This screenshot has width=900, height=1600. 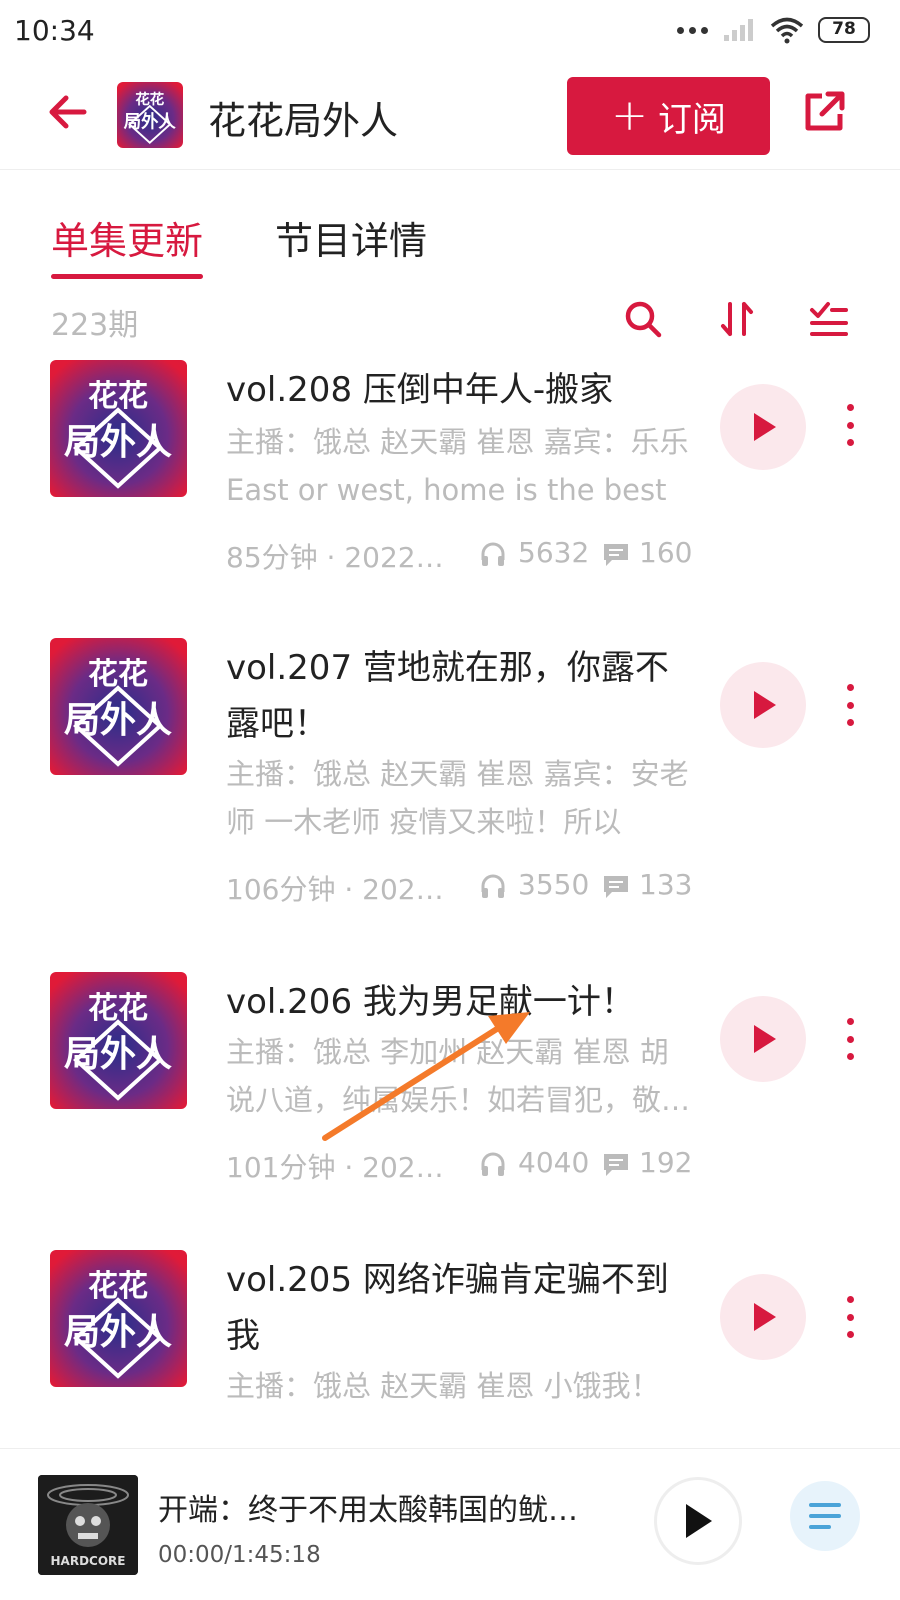 I want to click on episode-title: vol.207 营地就在那，你露不露吧！, so click(x=447, y=696).